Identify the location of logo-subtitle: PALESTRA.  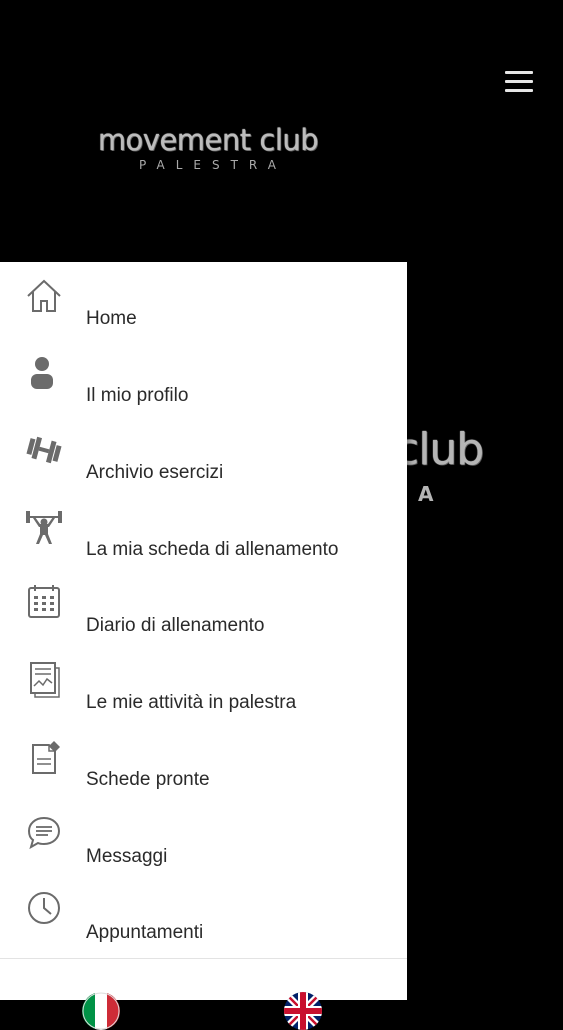
(213, 165).